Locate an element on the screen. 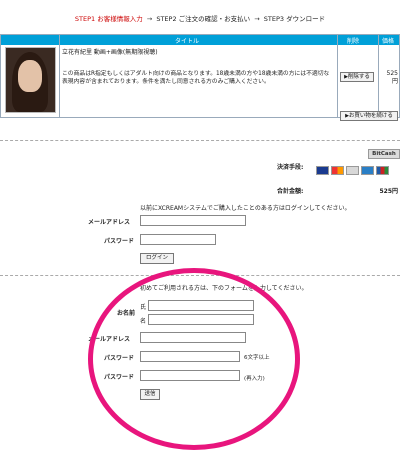  col-title: タイトル is located at coordinates (187, 41).